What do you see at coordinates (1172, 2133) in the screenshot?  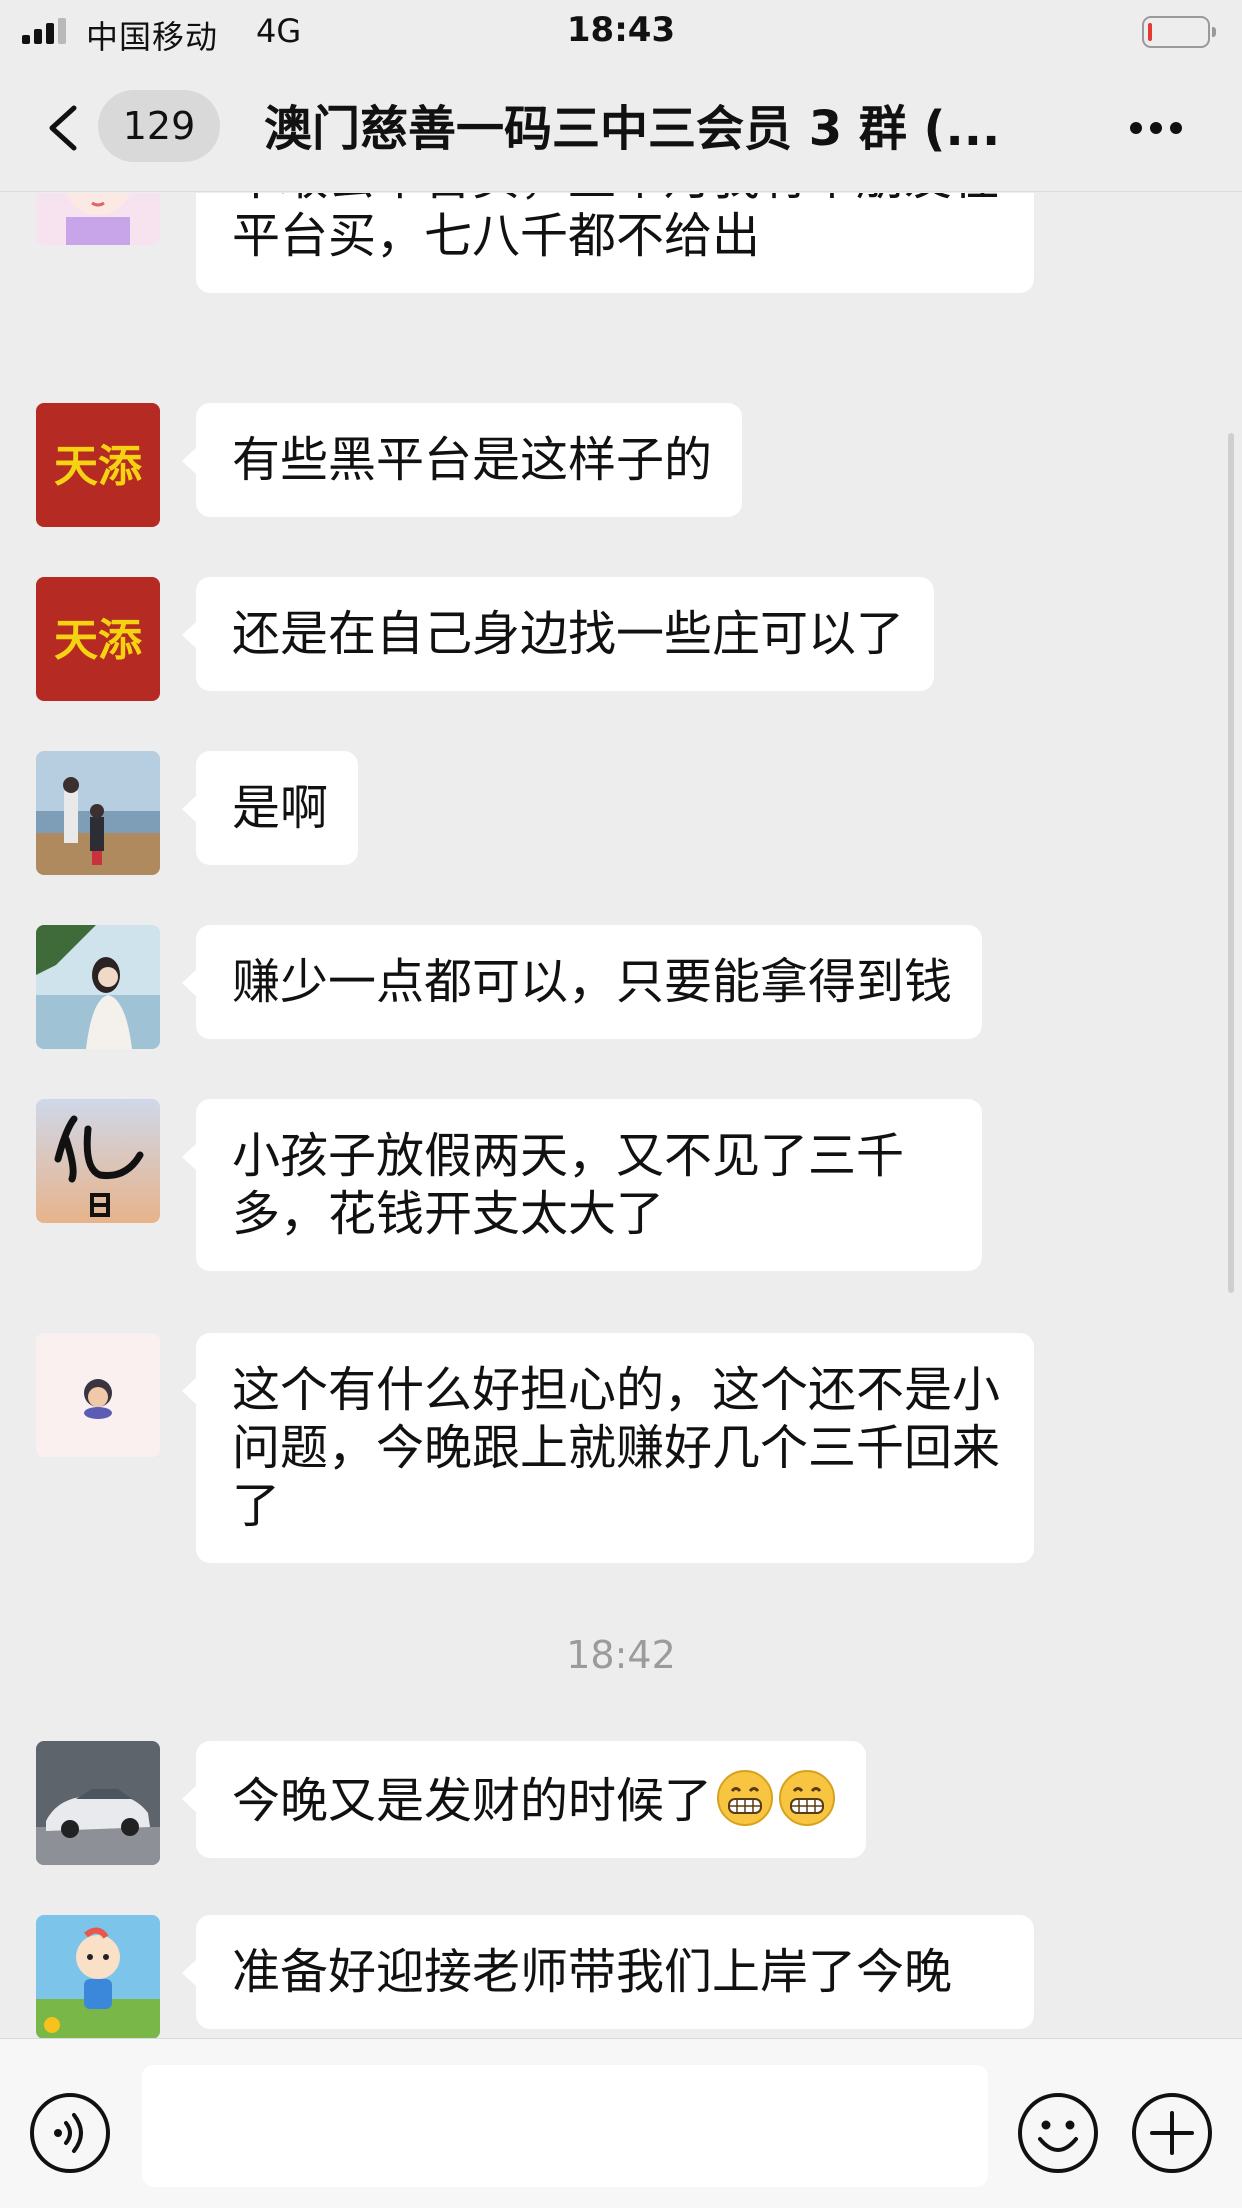 I see `plus-icon` at bounding box center [1172, 2133].